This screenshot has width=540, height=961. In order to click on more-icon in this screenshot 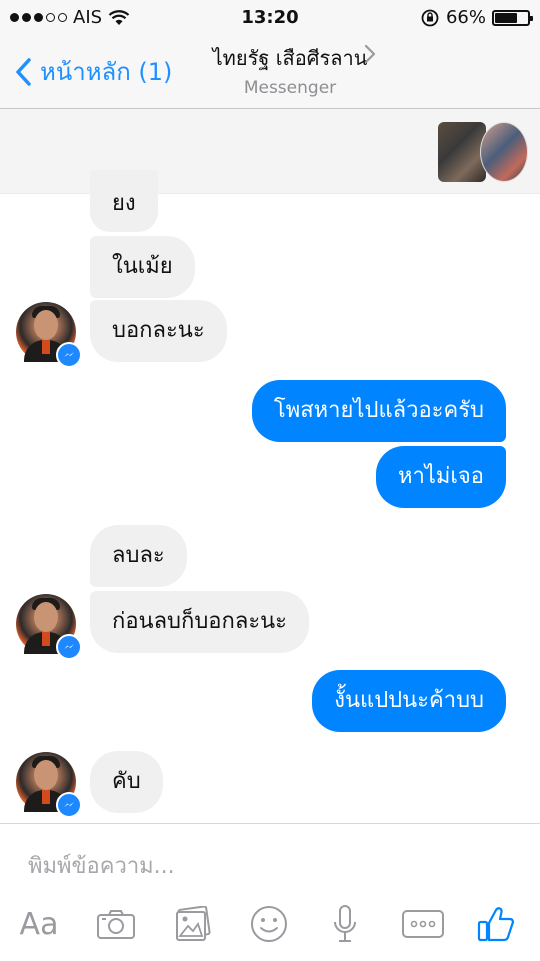, I will do `click(423, 924)`.